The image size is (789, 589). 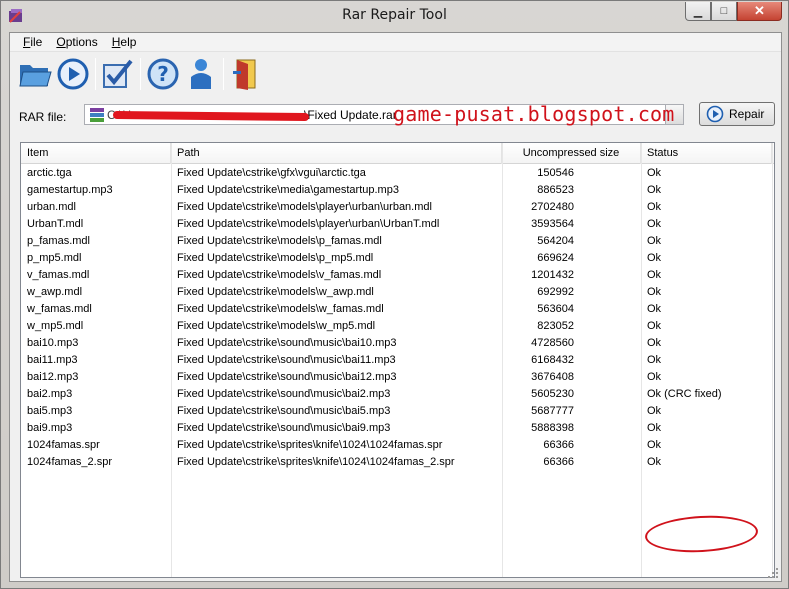 What do you see at coordinates (279, 241) in the screenshot?
I see `cell-path: Fixed Update\cstrike\models\p_famas.mdl` at bounding box center [279, 241].